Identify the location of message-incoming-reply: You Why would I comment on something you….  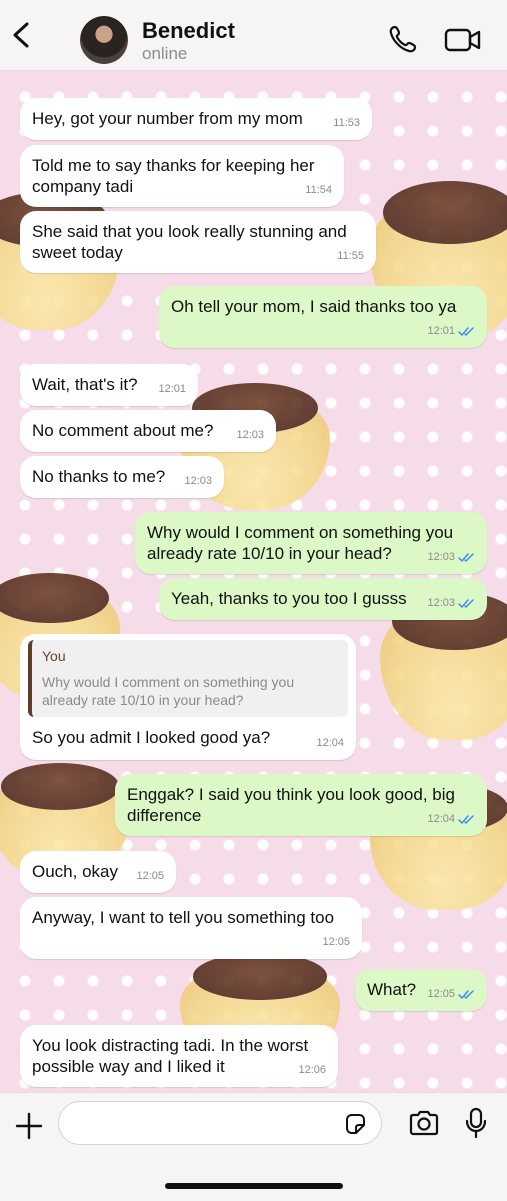
(188, 697).